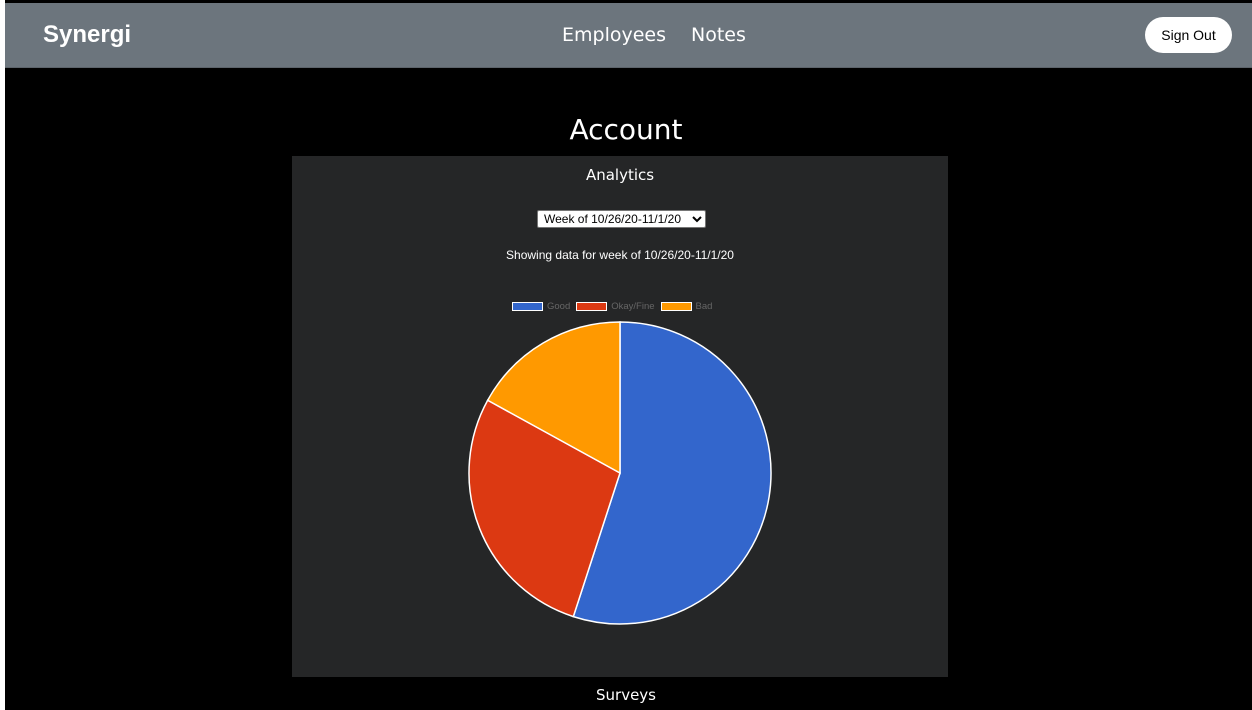 The image size is (1252, 710). Describe the element at coordinates (2, 355) in the screenshot. I see `window-edge` at that location.